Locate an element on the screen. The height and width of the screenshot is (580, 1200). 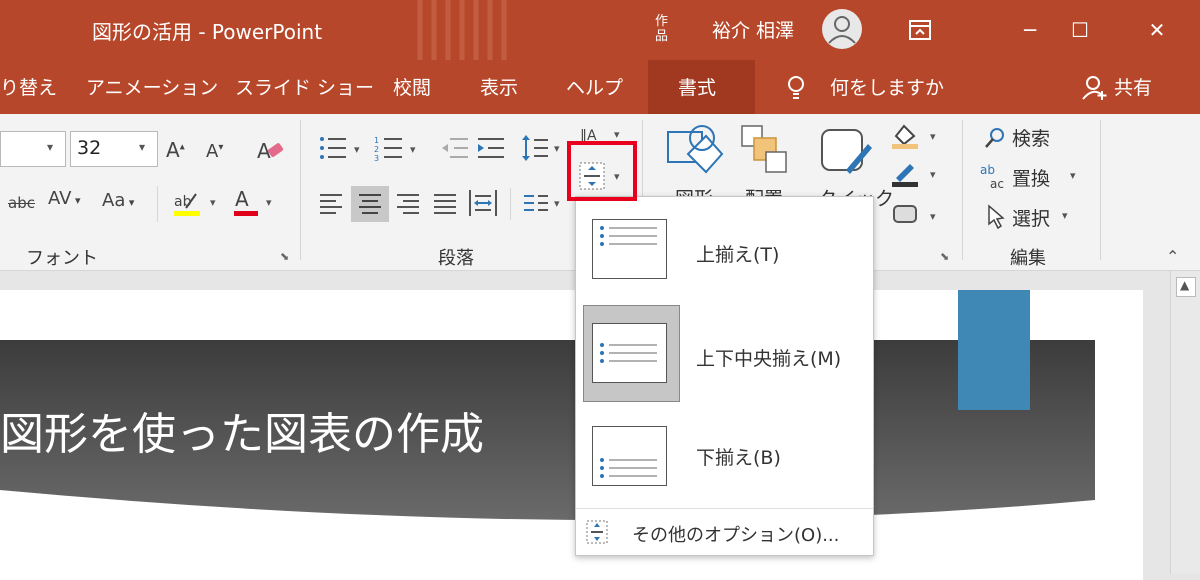
menu-item-label: 上下中央揃え(M) is located at coordinates (769, 359).